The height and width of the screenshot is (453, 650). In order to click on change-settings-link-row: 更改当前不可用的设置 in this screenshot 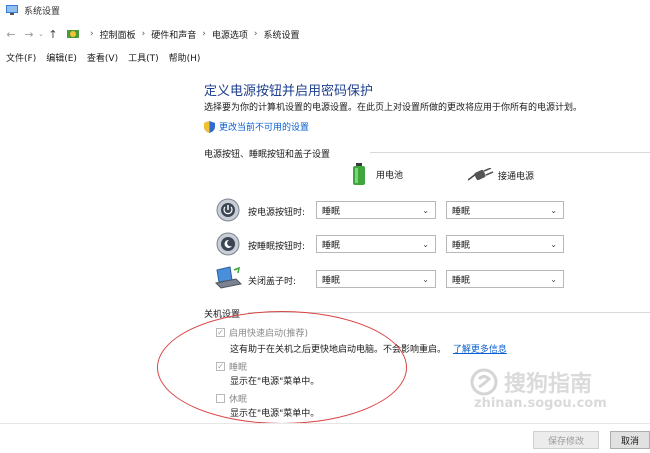, I will do `click(256, 126)`.